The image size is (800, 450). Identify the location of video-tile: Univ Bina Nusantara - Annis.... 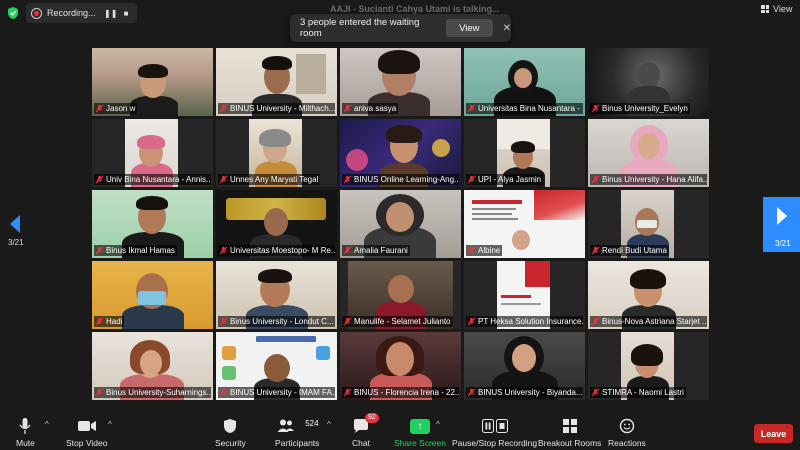
(152, 153).